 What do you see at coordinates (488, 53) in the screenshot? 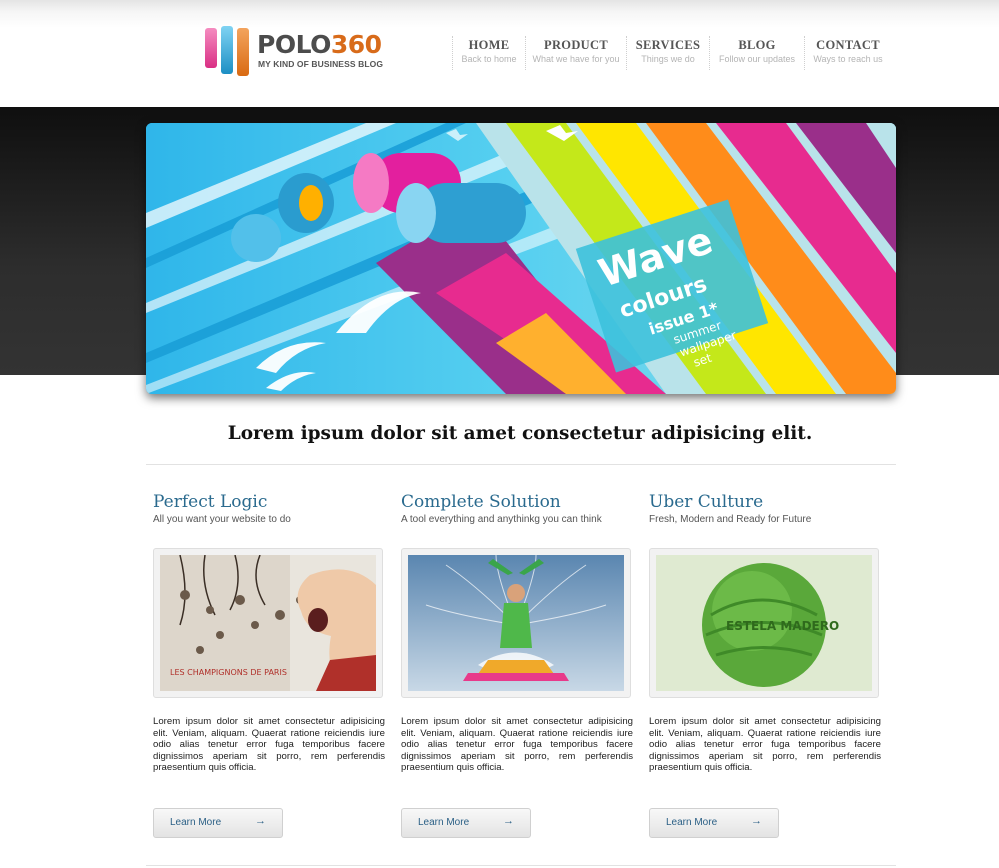
I see `nav-home: HOME Back to home` at bounding box center [488, 53].